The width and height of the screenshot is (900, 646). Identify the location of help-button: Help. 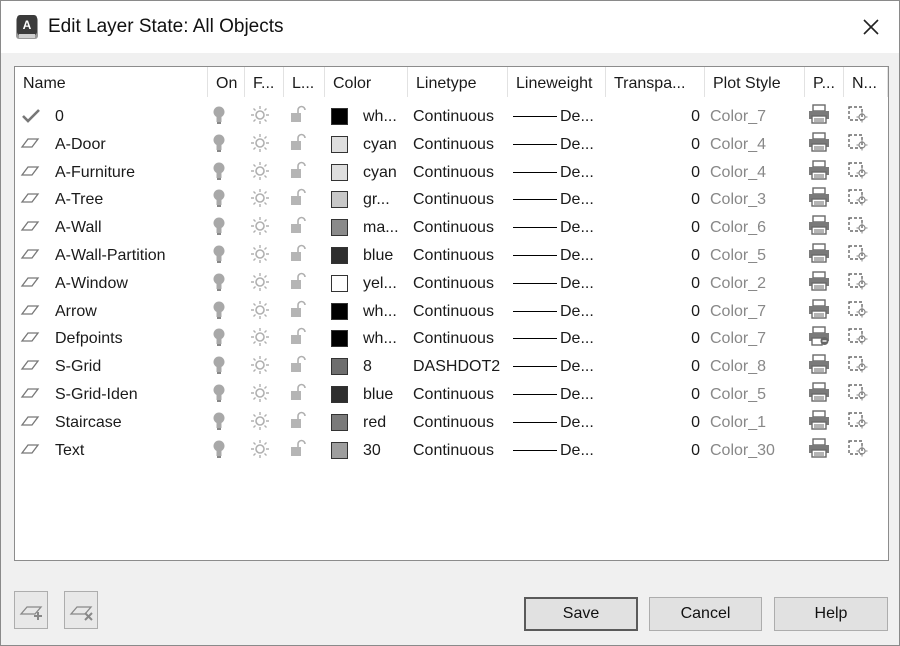
(831, 614).